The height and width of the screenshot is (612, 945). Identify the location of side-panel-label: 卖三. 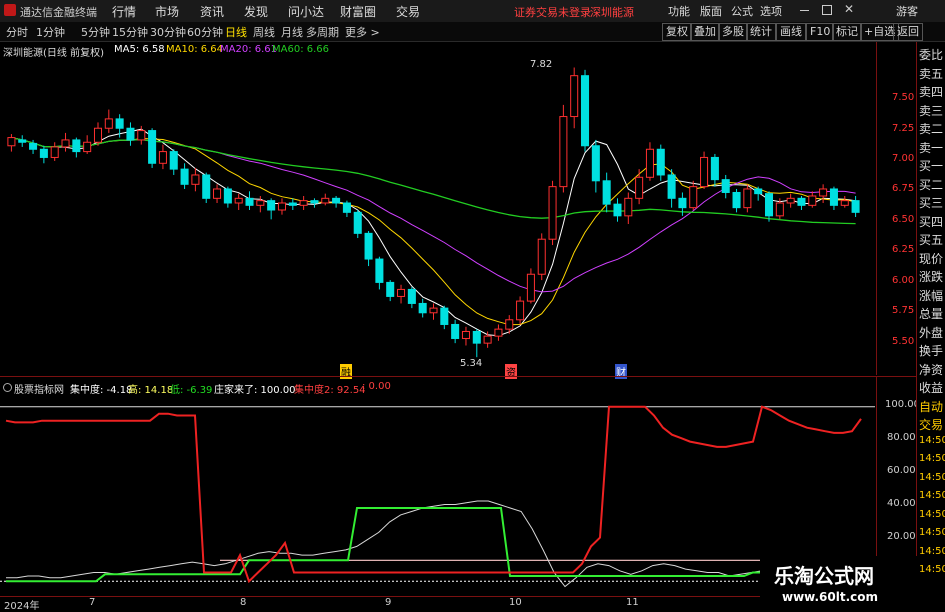
(931, 110).